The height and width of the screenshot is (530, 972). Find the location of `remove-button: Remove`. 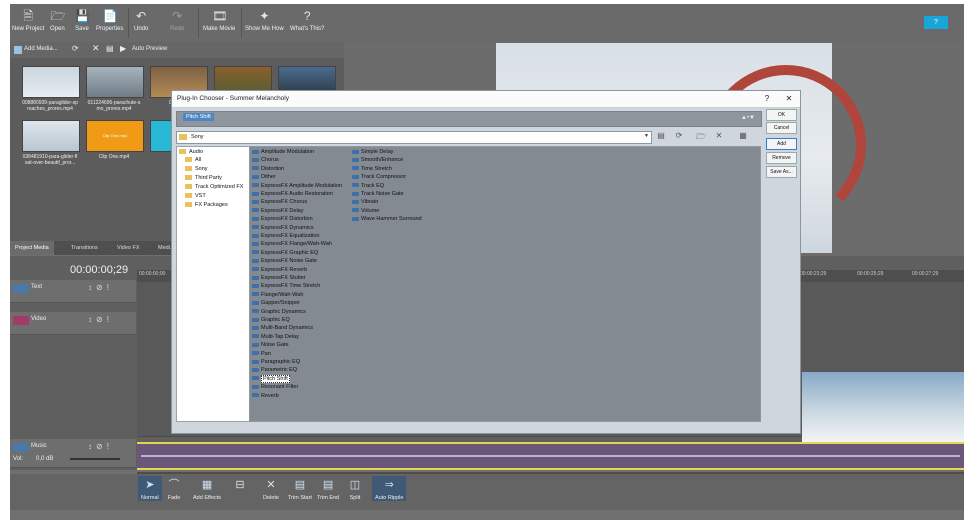

remove-button: Remove is located at coordinates (781, 158).